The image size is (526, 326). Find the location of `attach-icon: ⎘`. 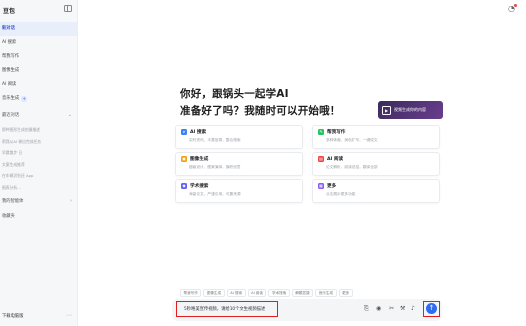

attach-icon: ⎘ is located at coordinates (366, 309).